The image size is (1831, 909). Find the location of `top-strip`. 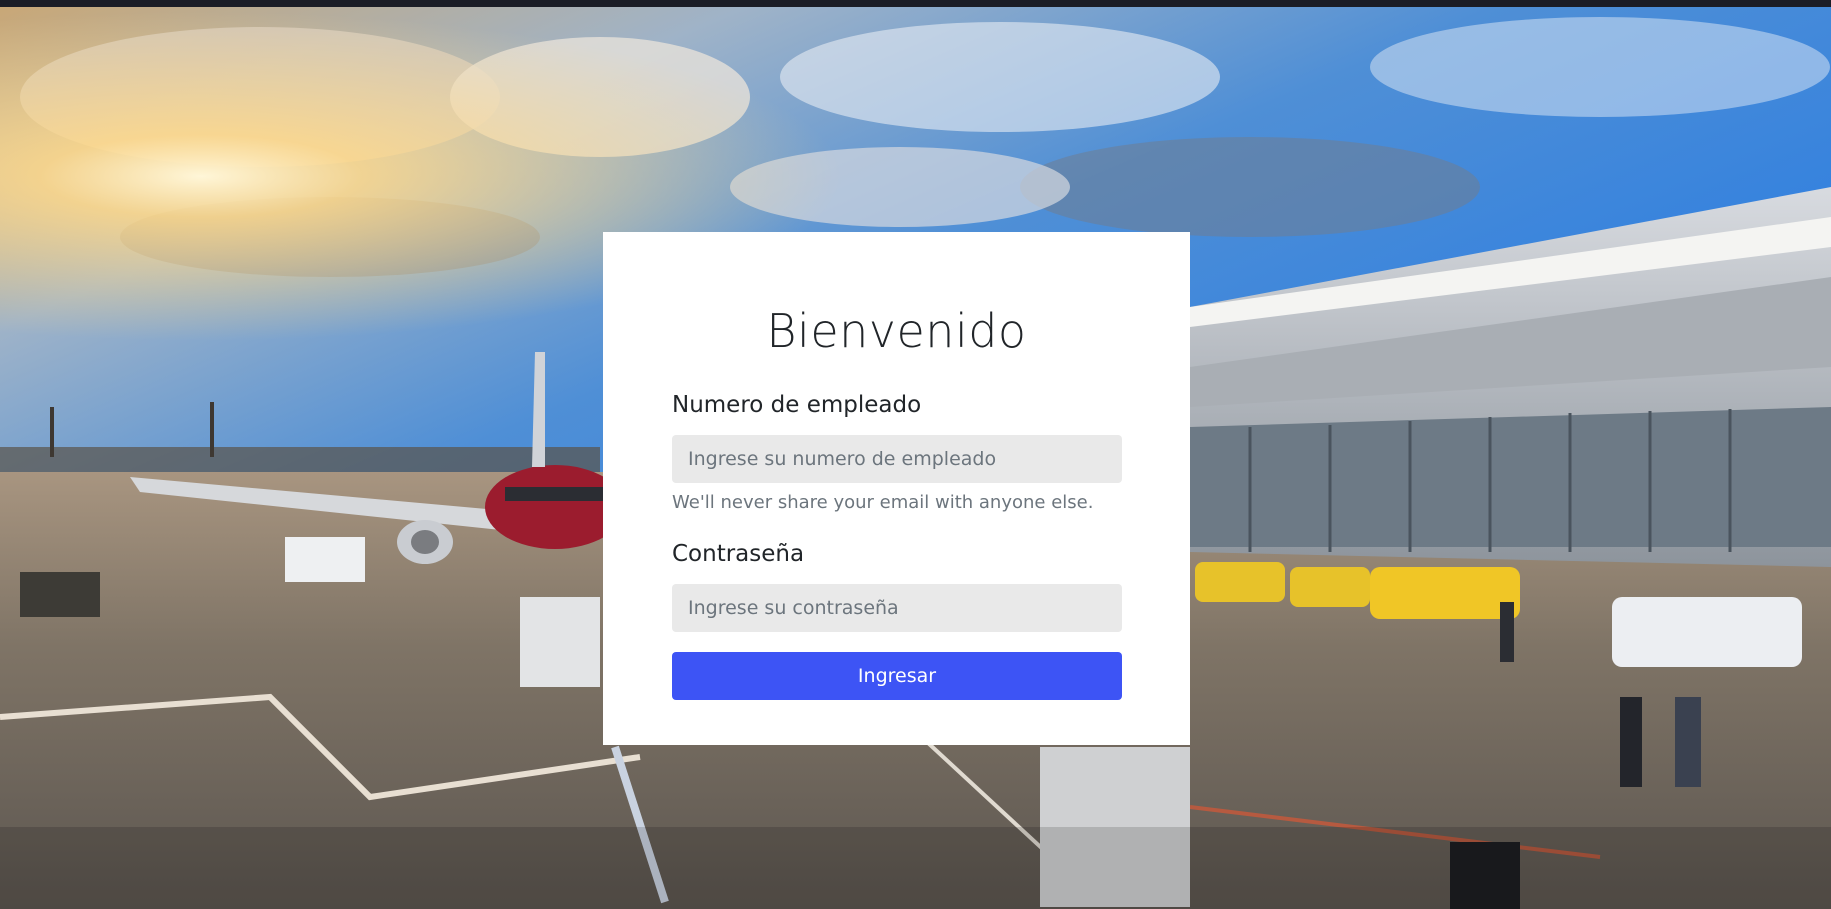

top-strip is located at coordinates (915, 3).